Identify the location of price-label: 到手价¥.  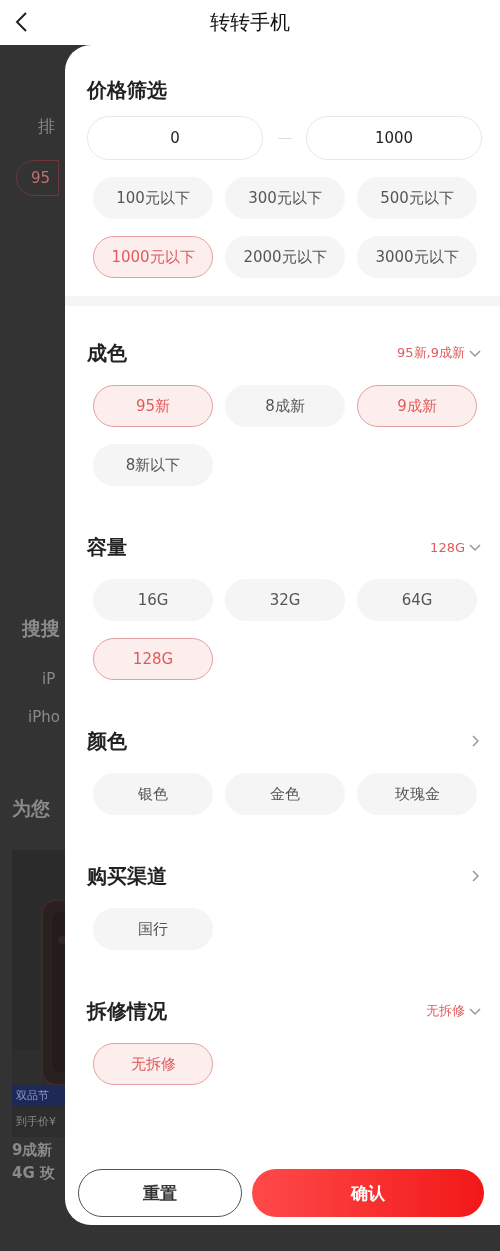
(36, 1122).